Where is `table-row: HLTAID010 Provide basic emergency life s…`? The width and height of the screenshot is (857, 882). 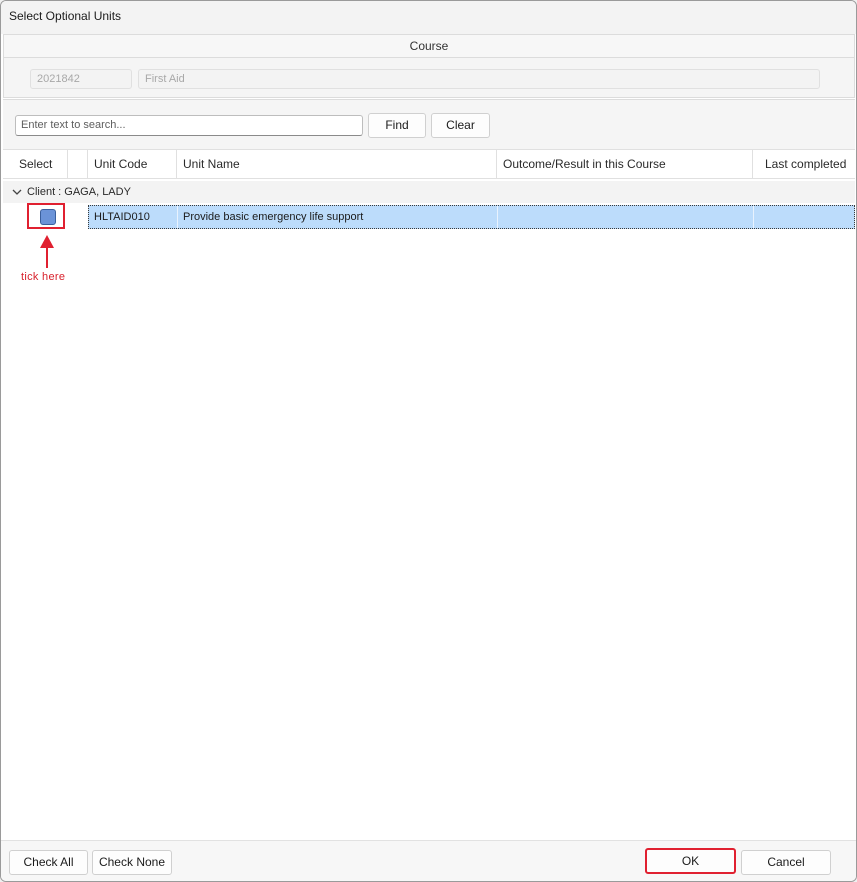
table-row: HLTAID010 Provide basic emergency life s… is located at coordinates (429, 217).